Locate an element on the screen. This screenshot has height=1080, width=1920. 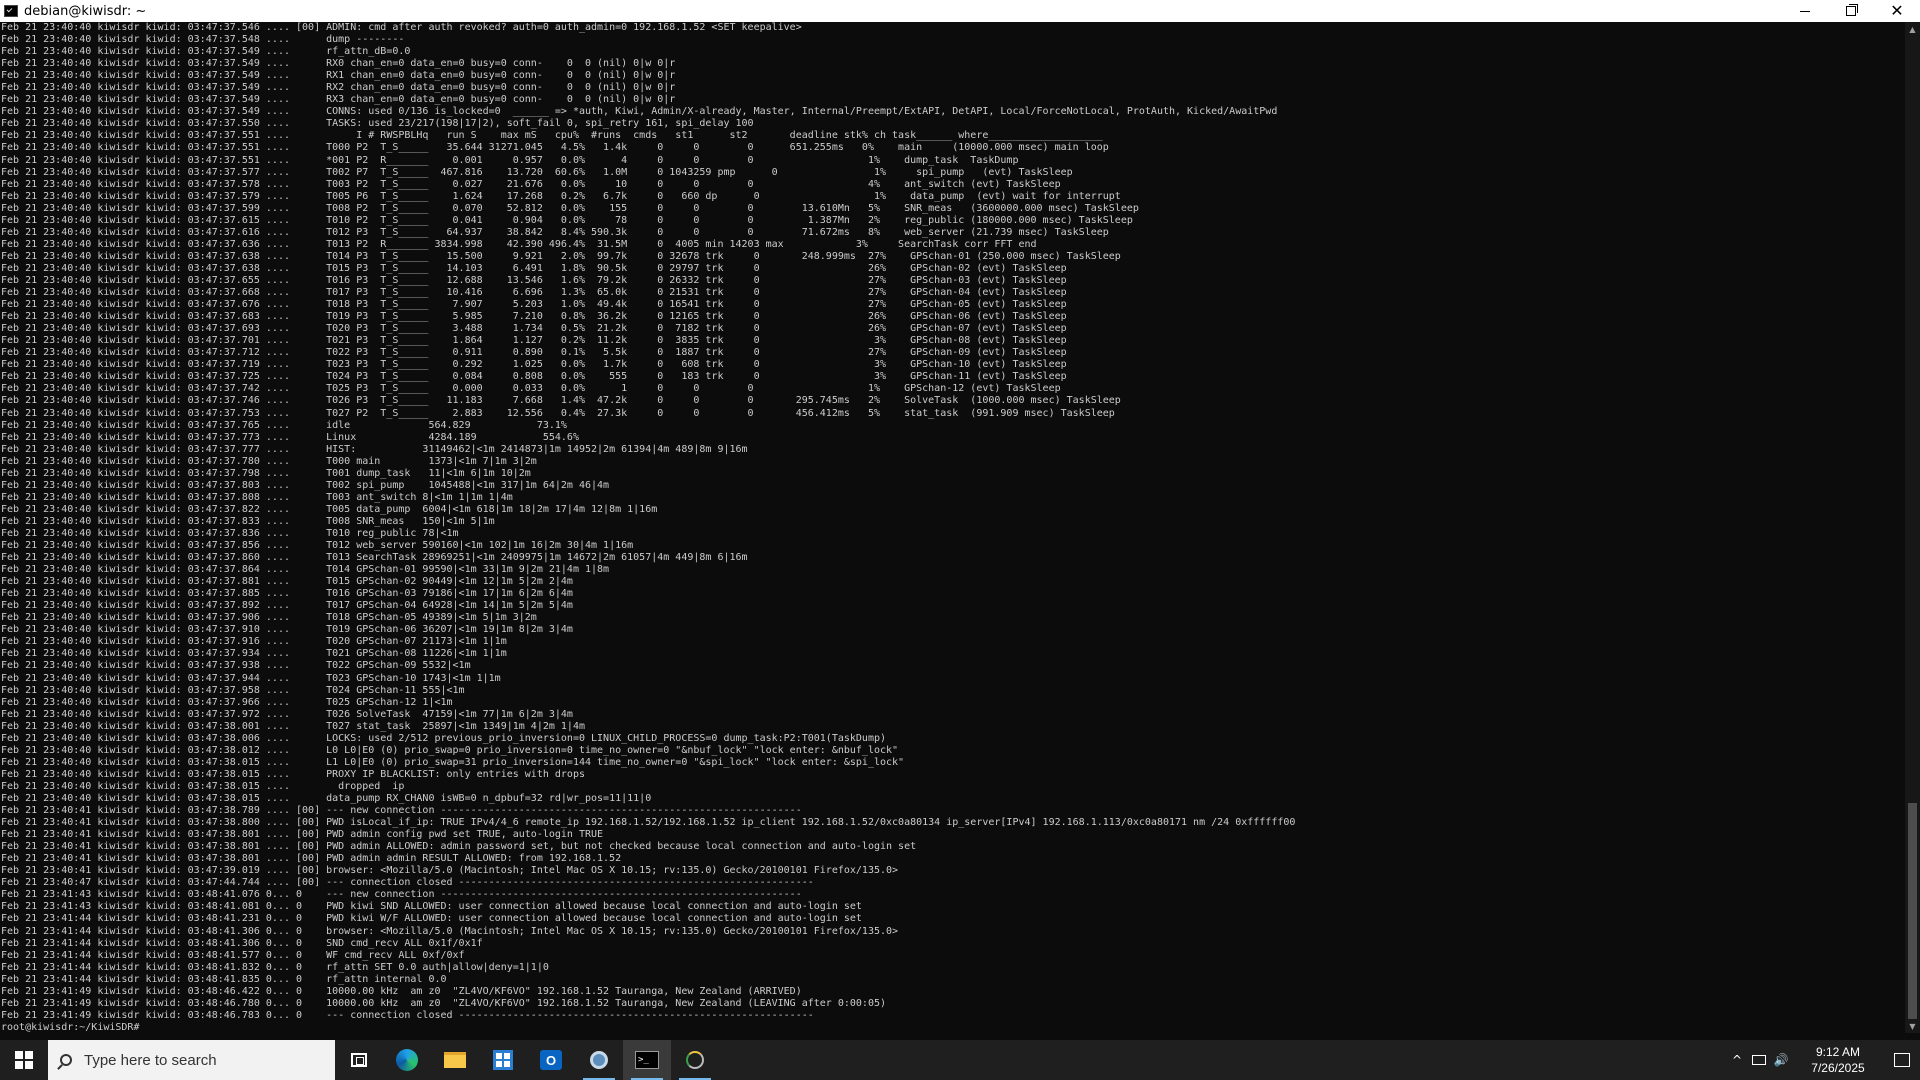
vertical-scrollbar: ▲ ▼ is located at coordinates (1912, 527).